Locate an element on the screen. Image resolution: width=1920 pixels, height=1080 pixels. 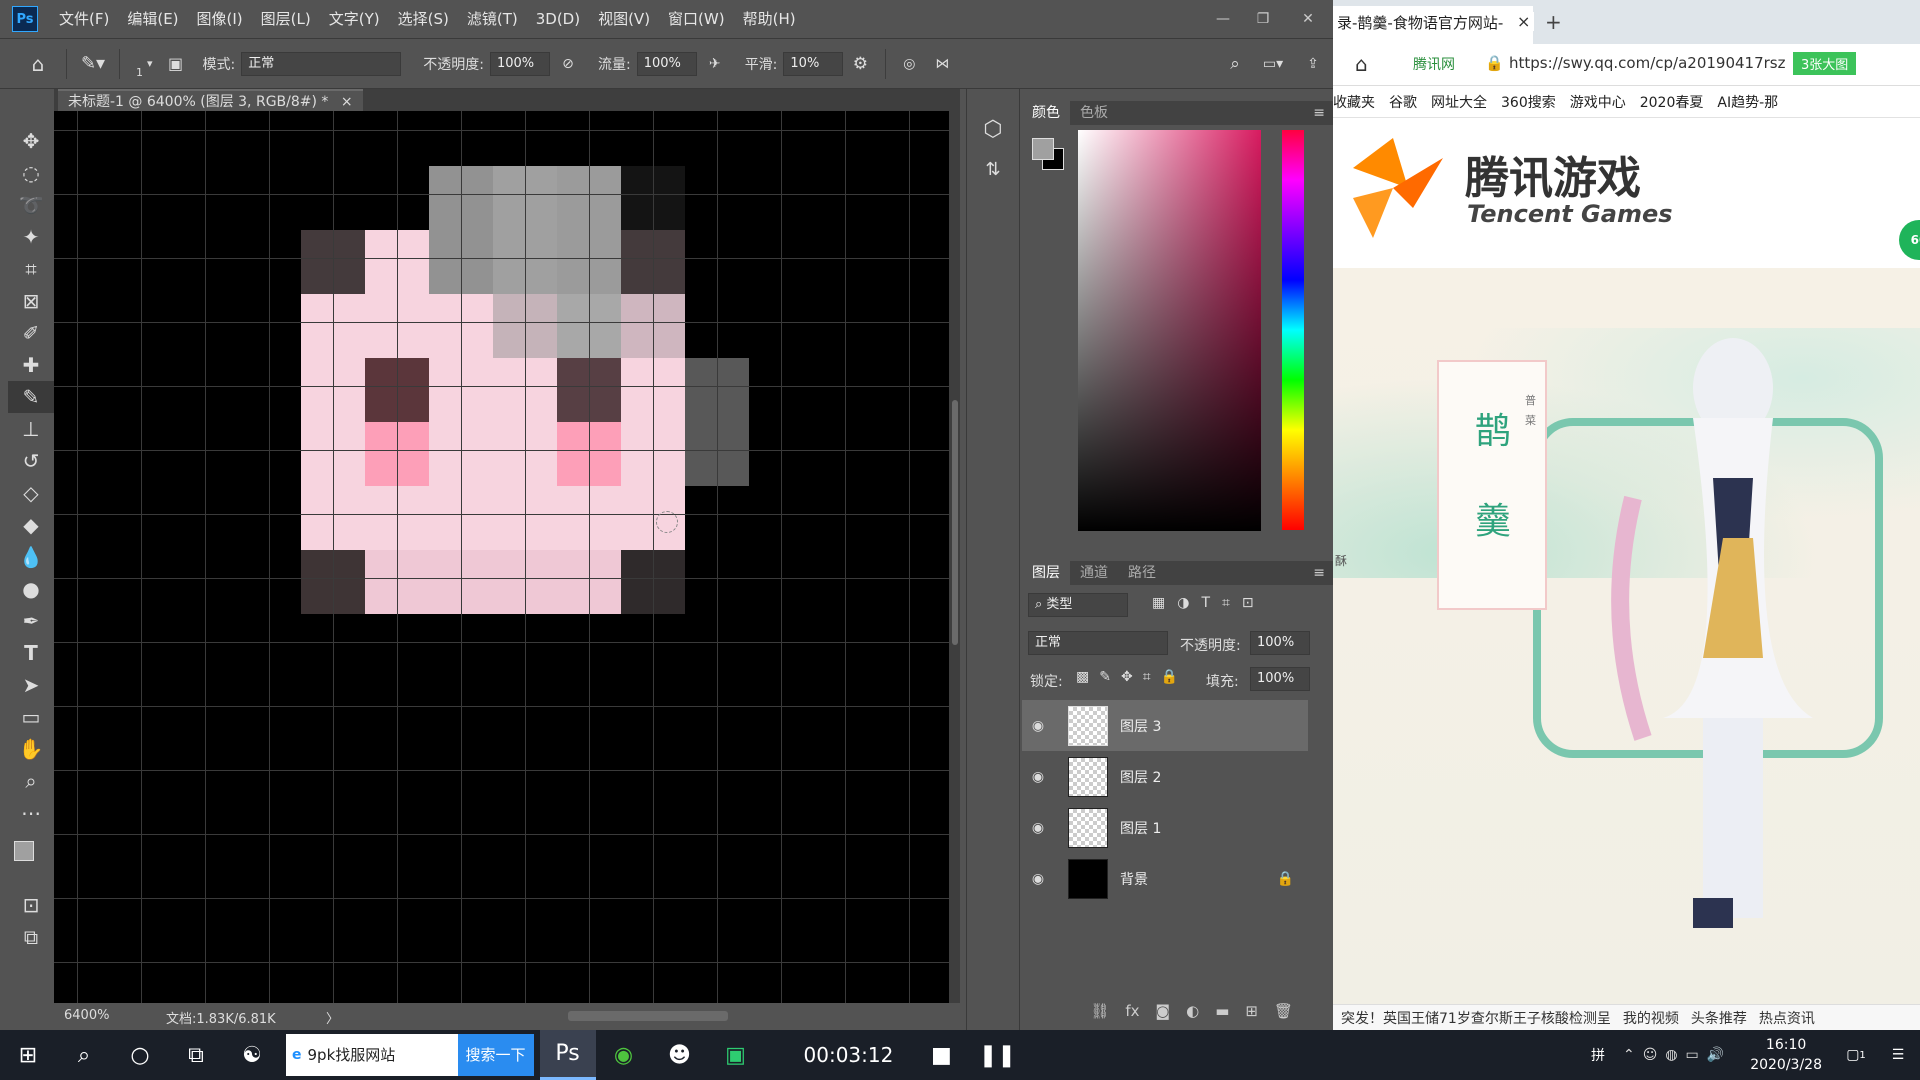
pinned-app-icon: ☯ is located at coordinates (252, 1055).